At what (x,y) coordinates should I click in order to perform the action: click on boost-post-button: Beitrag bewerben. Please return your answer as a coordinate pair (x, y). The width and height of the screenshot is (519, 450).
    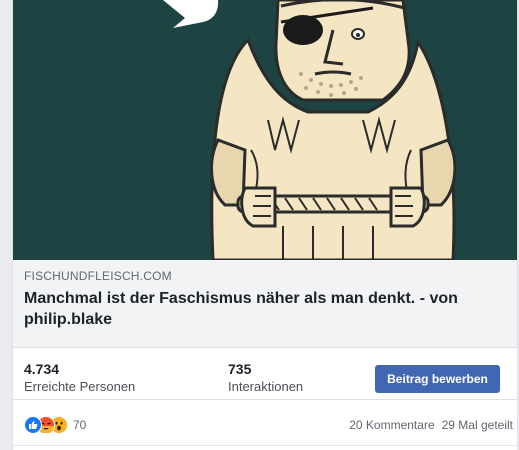
    Looking at the image, I should click on (437, 379).